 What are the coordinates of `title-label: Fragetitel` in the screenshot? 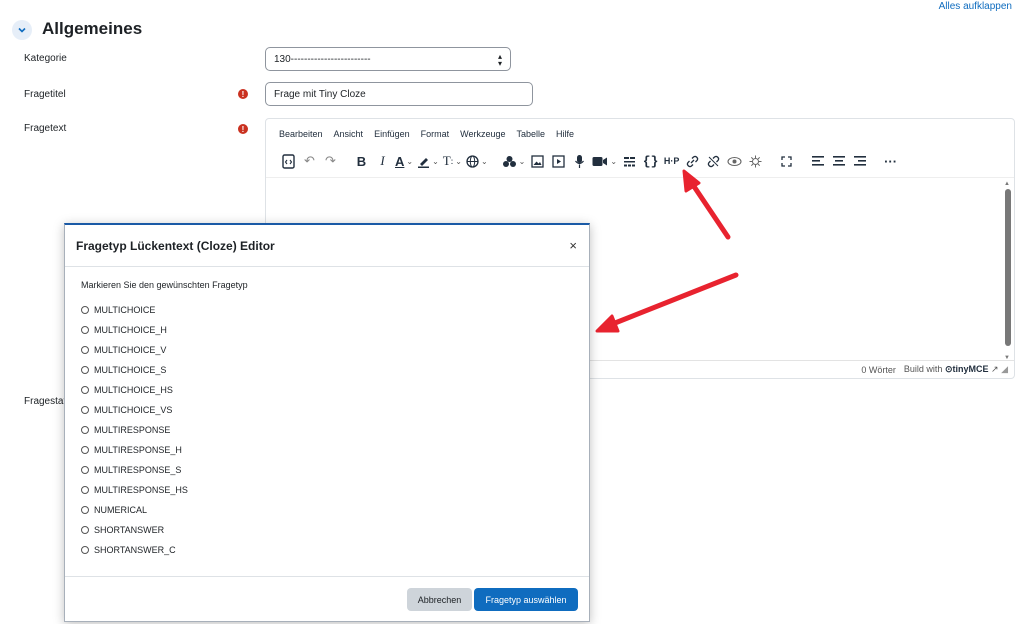 It's located at (45, 94).